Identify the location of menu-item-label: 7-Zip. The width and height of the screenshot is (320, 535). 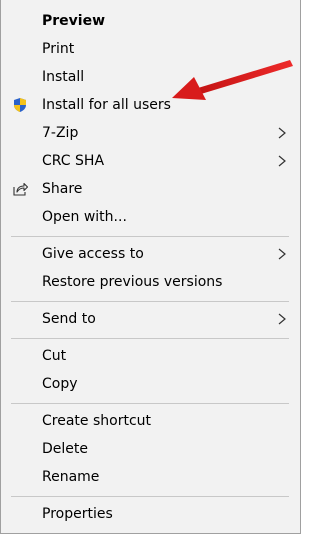
(60, 133).